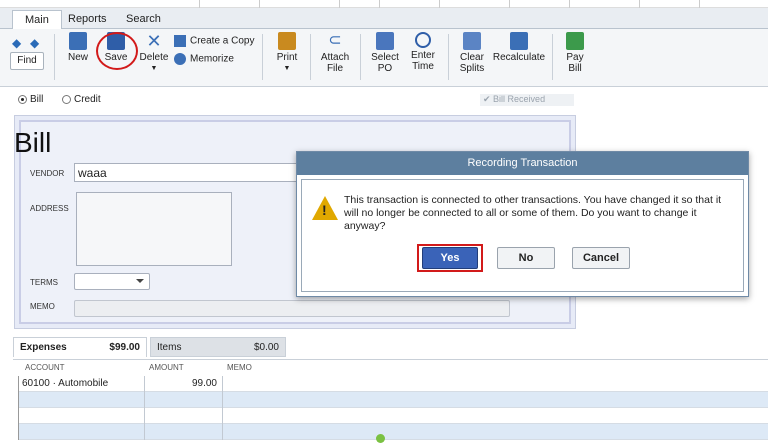 Image resolution: width=768 pixels, height=443 pixels. What do you see at coordinates (87, 19) in the screenshot?
I see `tab-reports: Reports` at bounding box center [87, 19].